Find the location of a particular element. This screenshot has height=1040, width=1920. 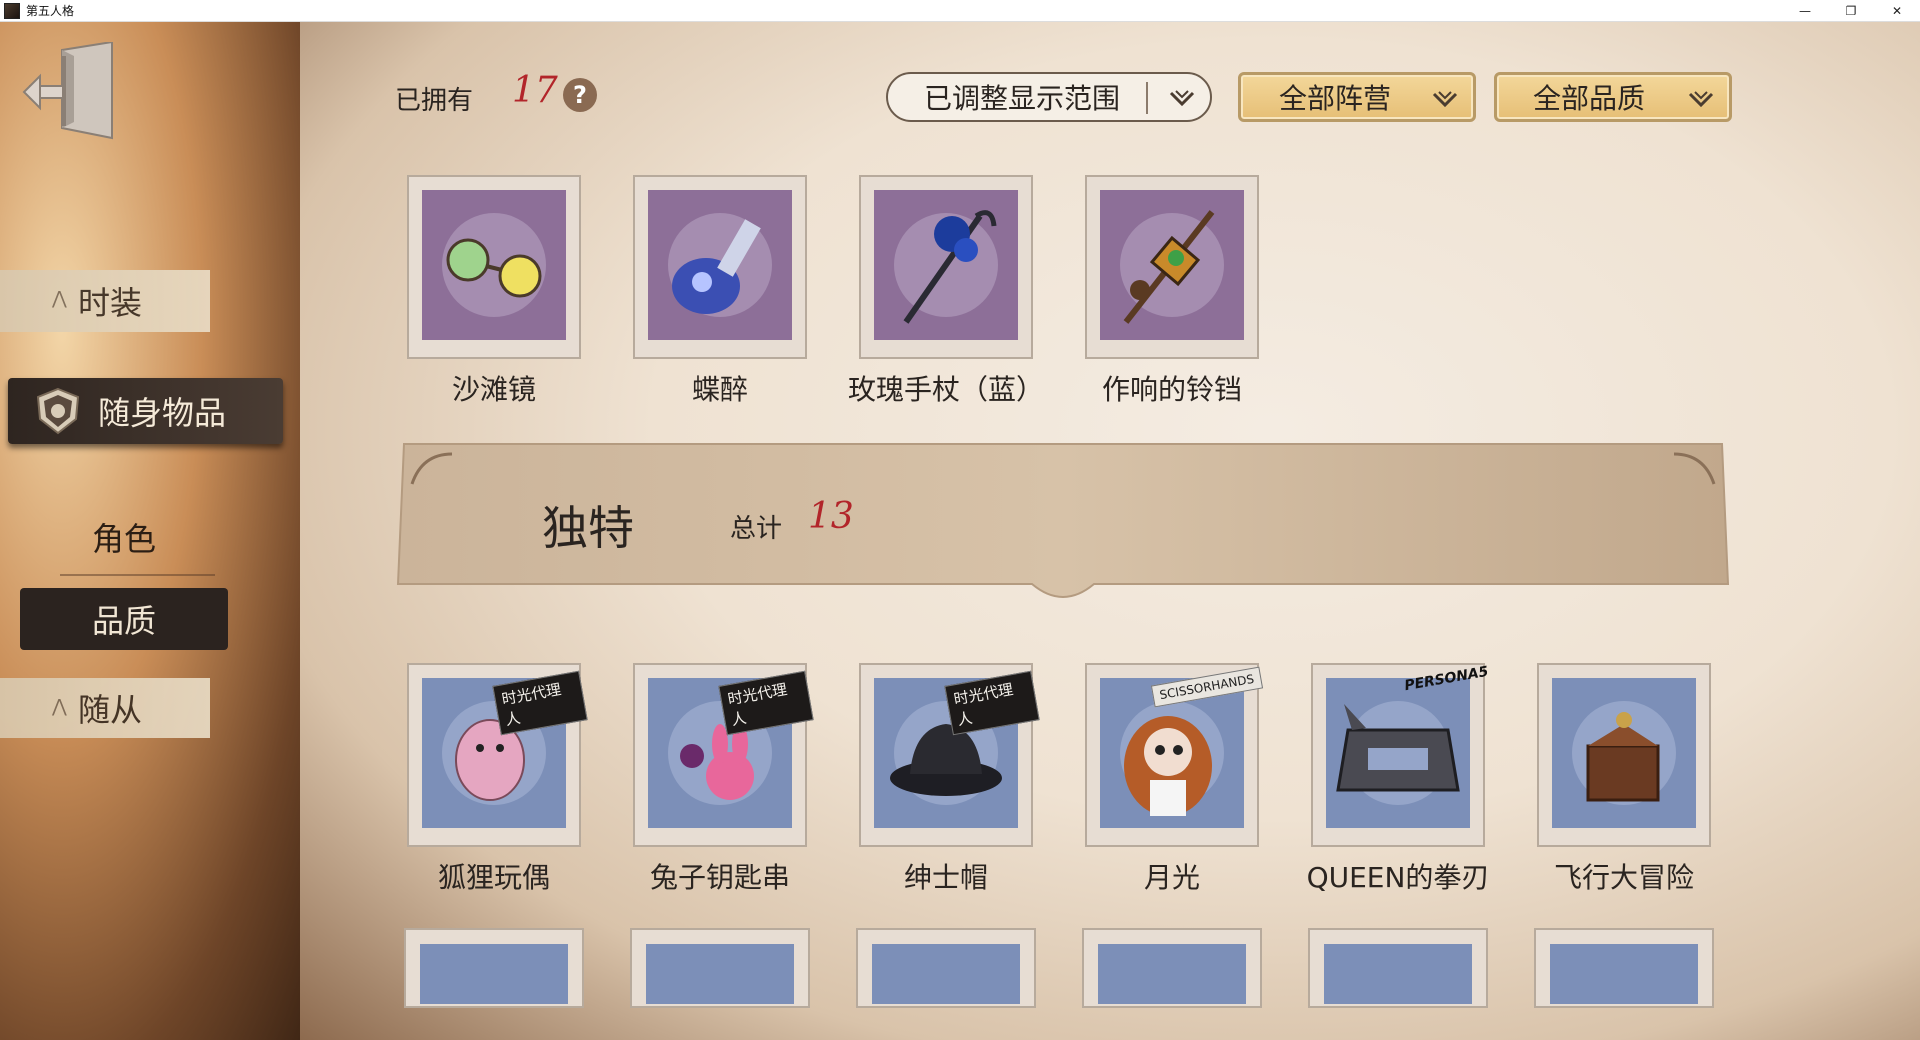

help-icon: ? is located at coordinates (580, 95).